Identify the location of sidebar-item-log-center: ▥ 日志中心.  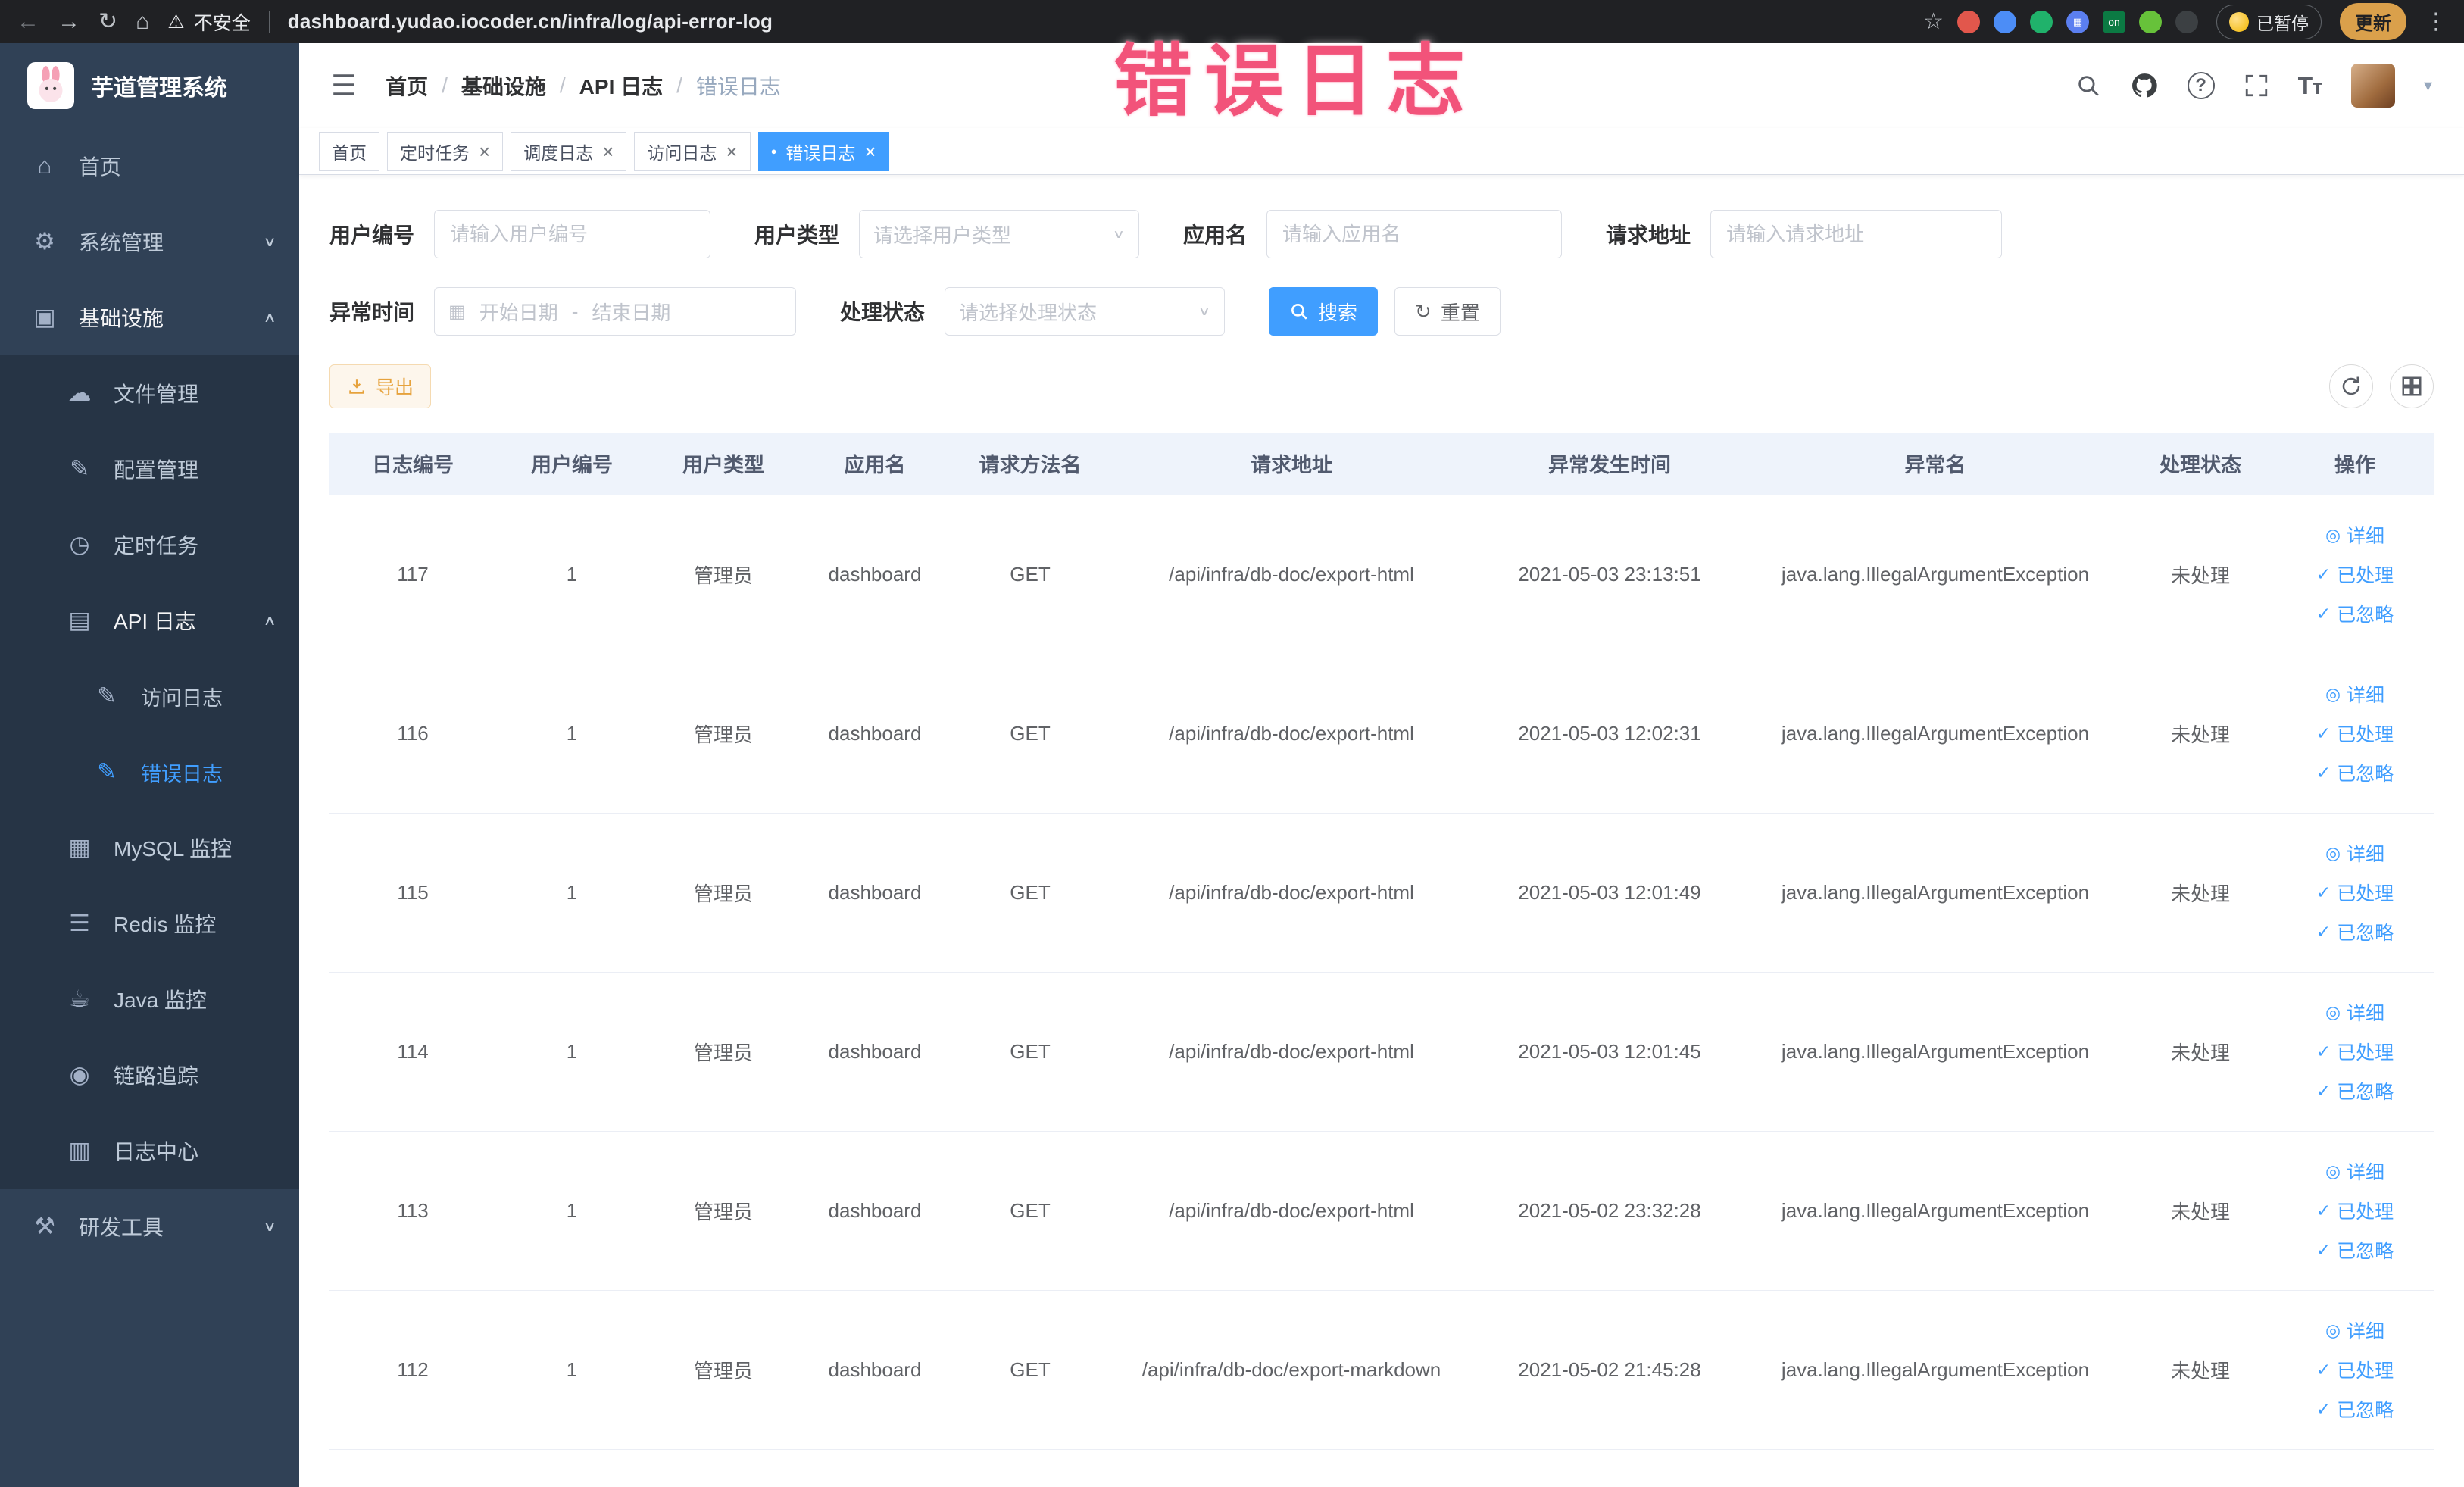
(149, 1151).